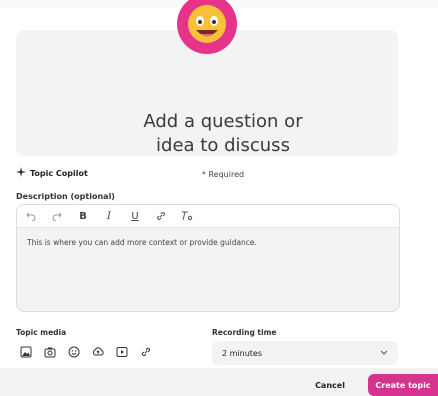 This screenshot has width=438, height=396. What do you see at coordinates (135, 216) in the screenshot?
I see `underline-icon: U` at bounding box center [135, 216].